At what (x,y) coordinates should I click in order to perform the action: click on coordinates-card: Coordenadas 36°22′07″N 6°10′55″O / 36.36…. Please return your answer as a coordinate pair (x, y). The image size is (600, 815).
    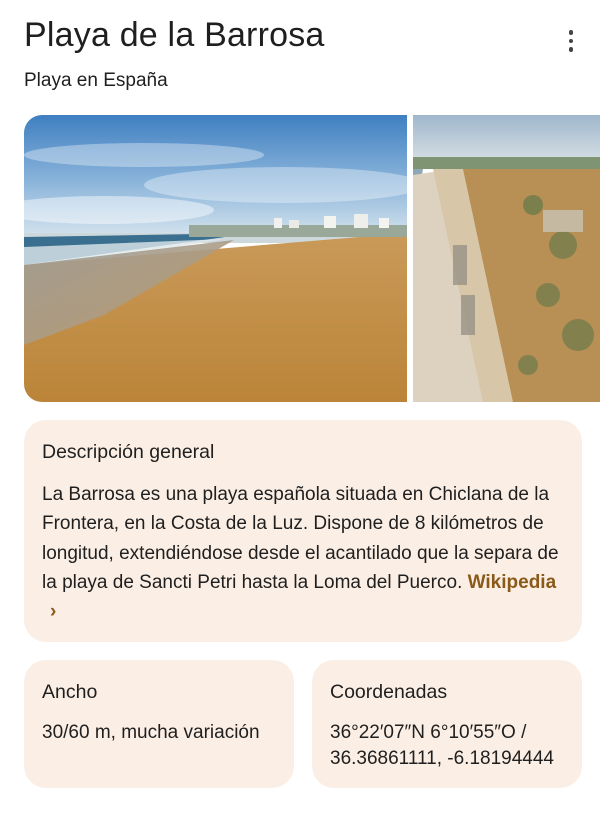
    Looking at the image, I should click on (447, 724).